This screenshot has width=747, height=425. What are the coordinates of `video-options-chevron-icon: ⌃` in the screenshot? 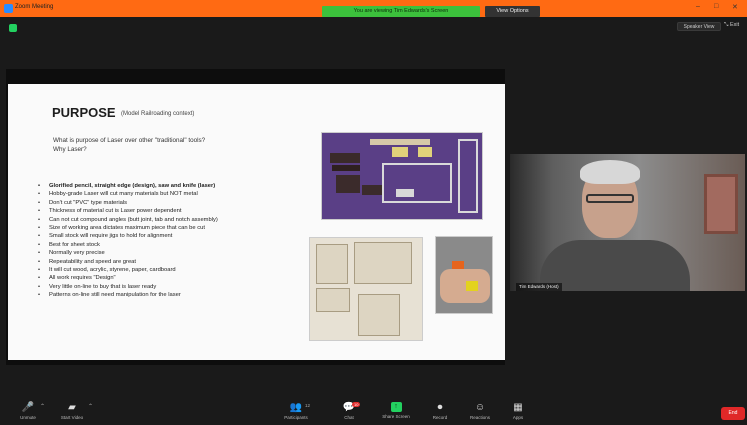 It's located at (90, 406).